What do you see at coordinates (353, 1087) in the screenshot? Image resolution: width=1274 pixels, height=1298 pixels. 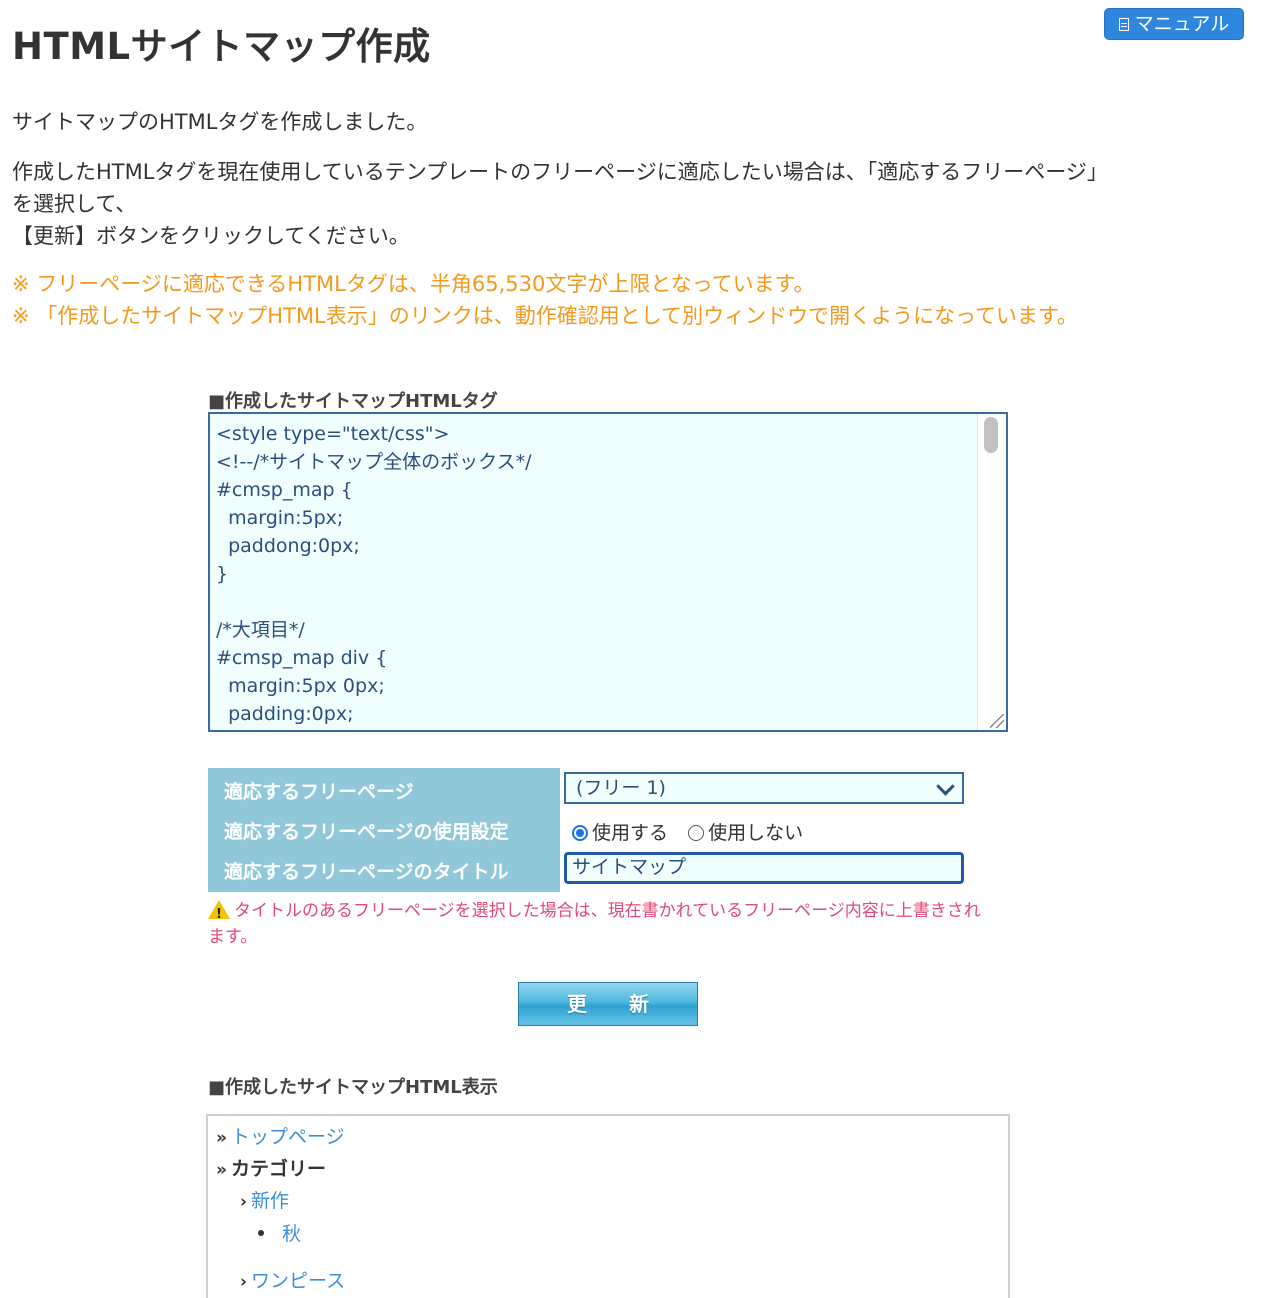 I see `preview-section-heading: ■作成したサイトマップHTML表示` at bounding box center [353, 1087].